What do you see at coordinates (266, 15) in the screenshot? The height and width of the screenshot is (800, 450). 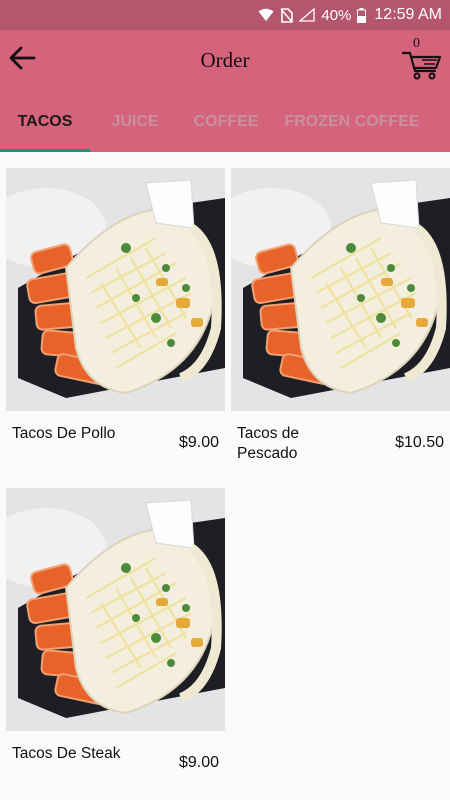 I see `wifi-icon` at bounding box center [266, 15].